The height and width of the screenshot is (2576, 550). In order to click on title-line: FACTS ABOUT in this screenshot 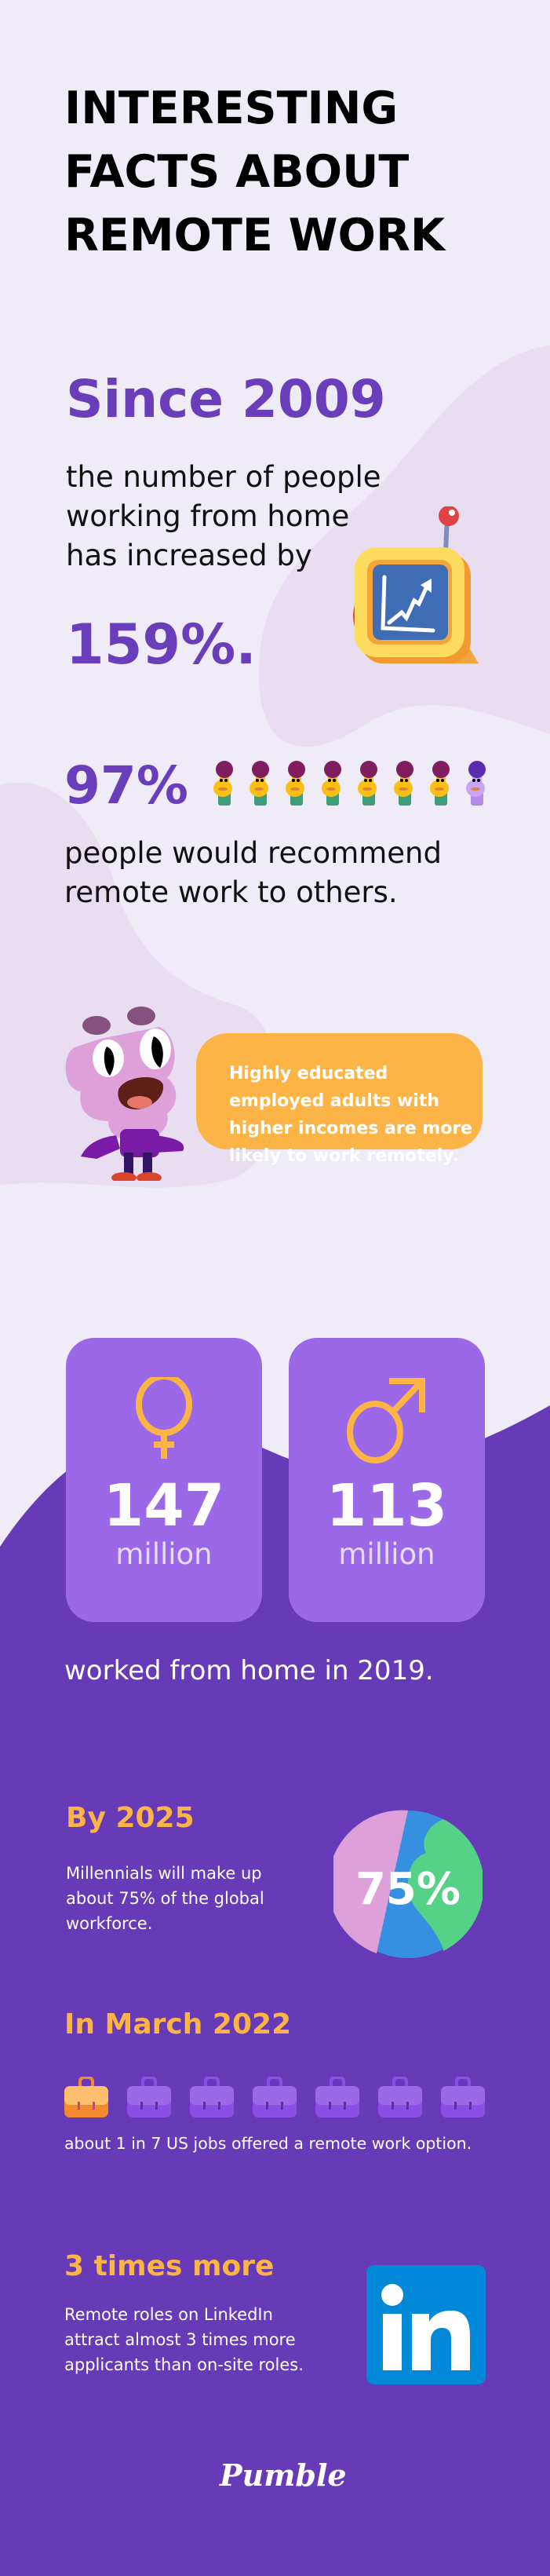, I will do `click(237, 172)`.